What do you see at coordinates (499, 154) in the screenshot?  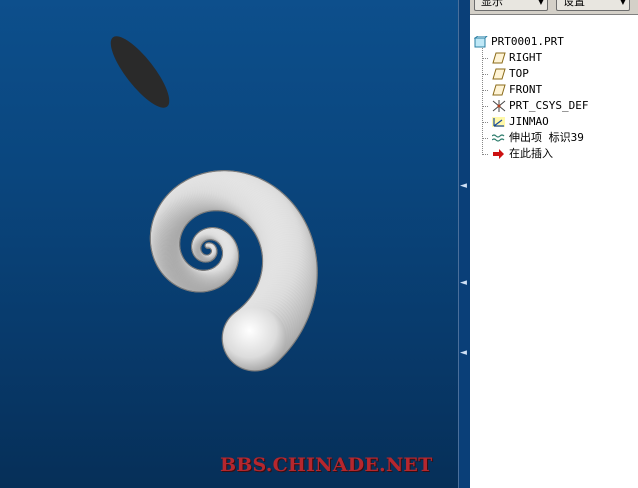 I see `insert-here-arrow-icon` at bounding box center [499, 154].